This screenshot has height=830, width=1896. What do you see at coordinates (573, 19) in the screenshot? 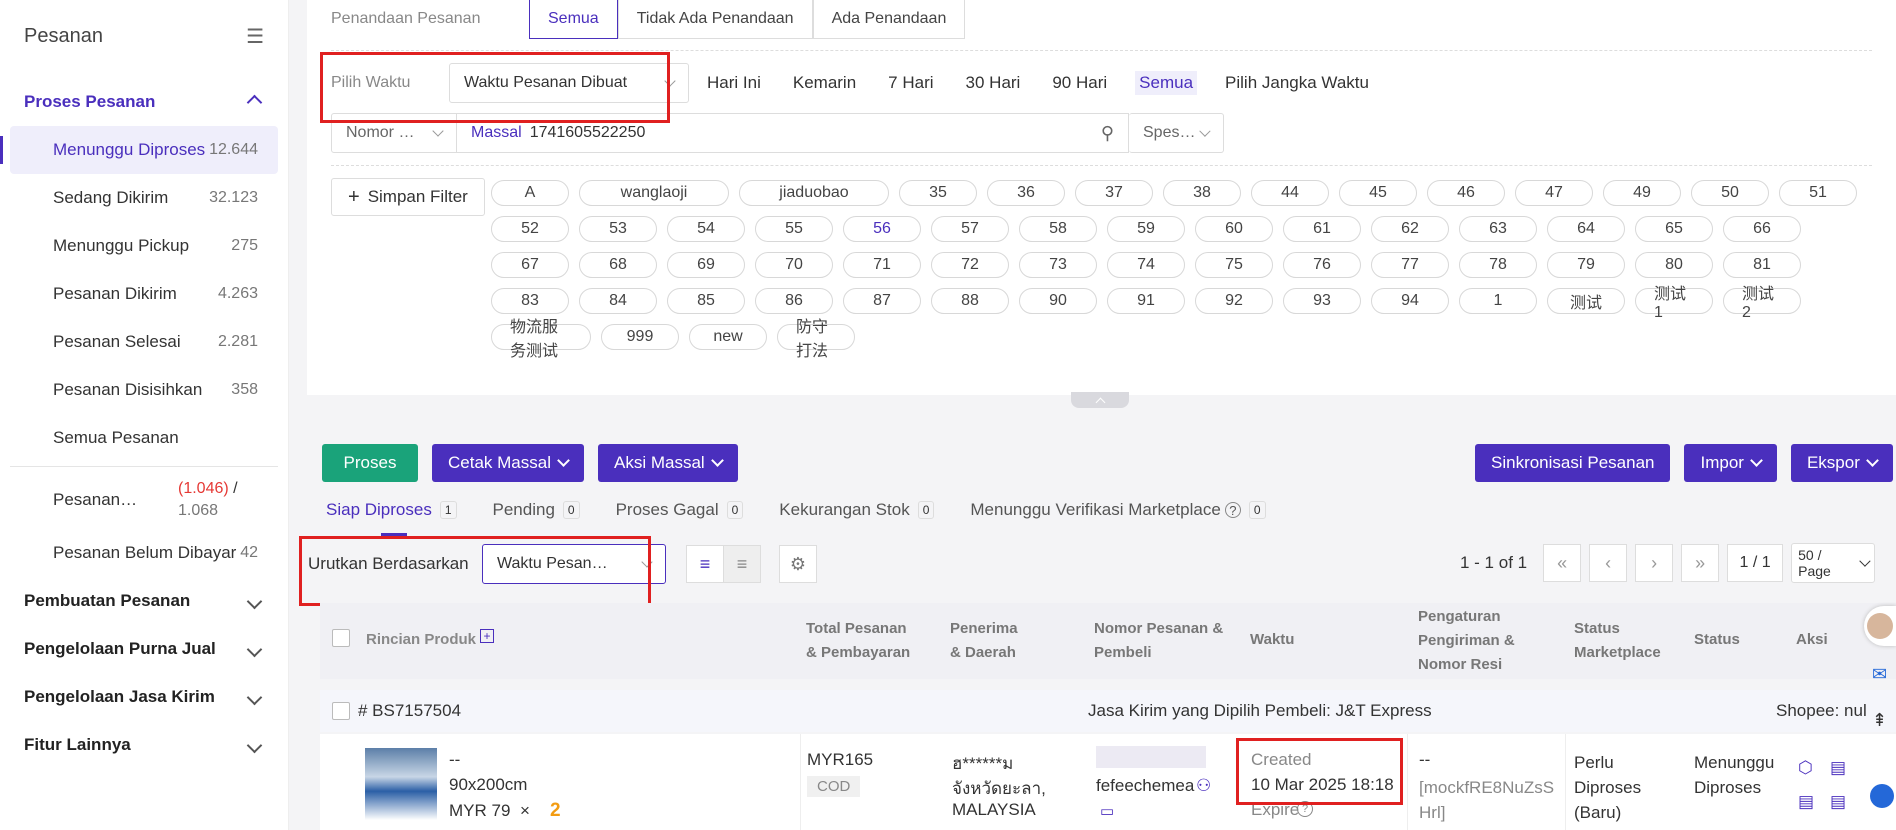
I see `penandaan-semua: Semua` at bounding box center [573, 19].